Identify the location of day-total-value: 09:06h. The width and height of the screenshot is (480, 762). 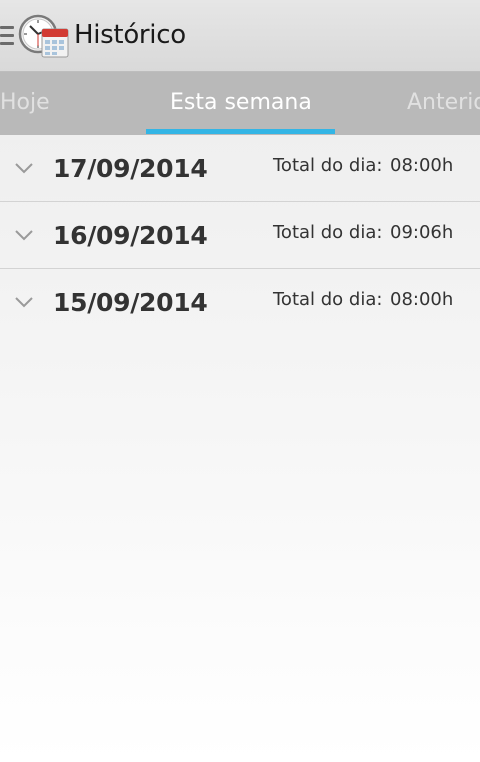
(422, 232).